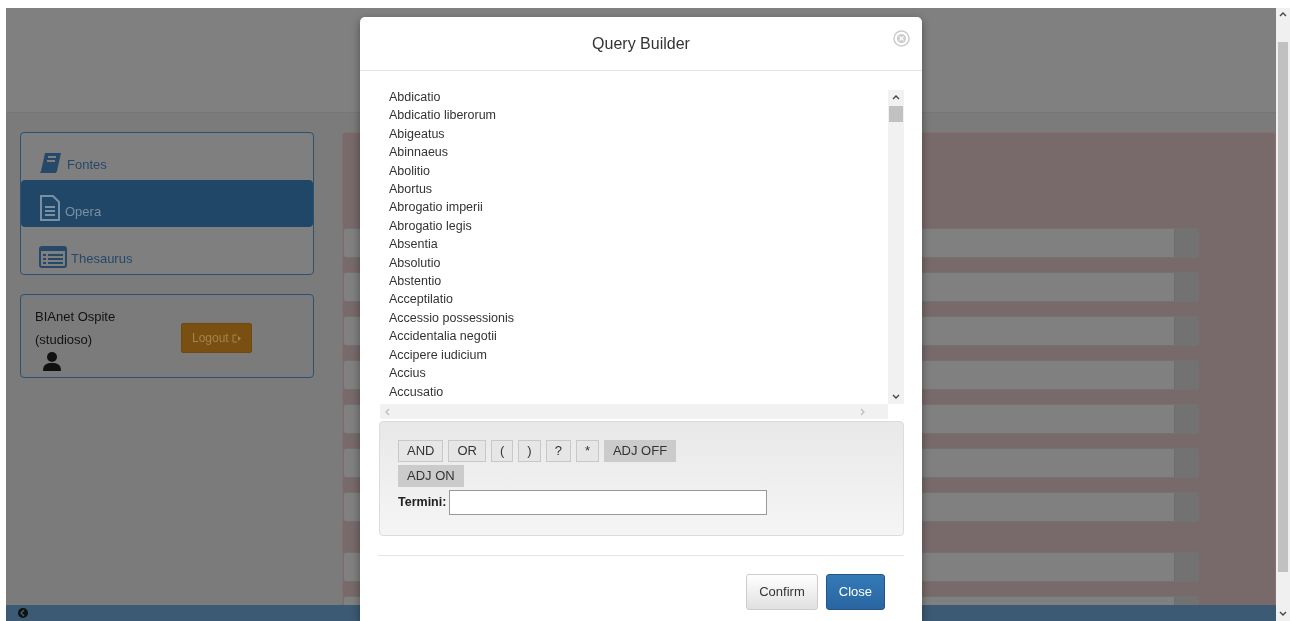  What do you see at coordinates (407, 373) in the screenshot?
I see `list-item: Accius` at bounding box center [407, 373].